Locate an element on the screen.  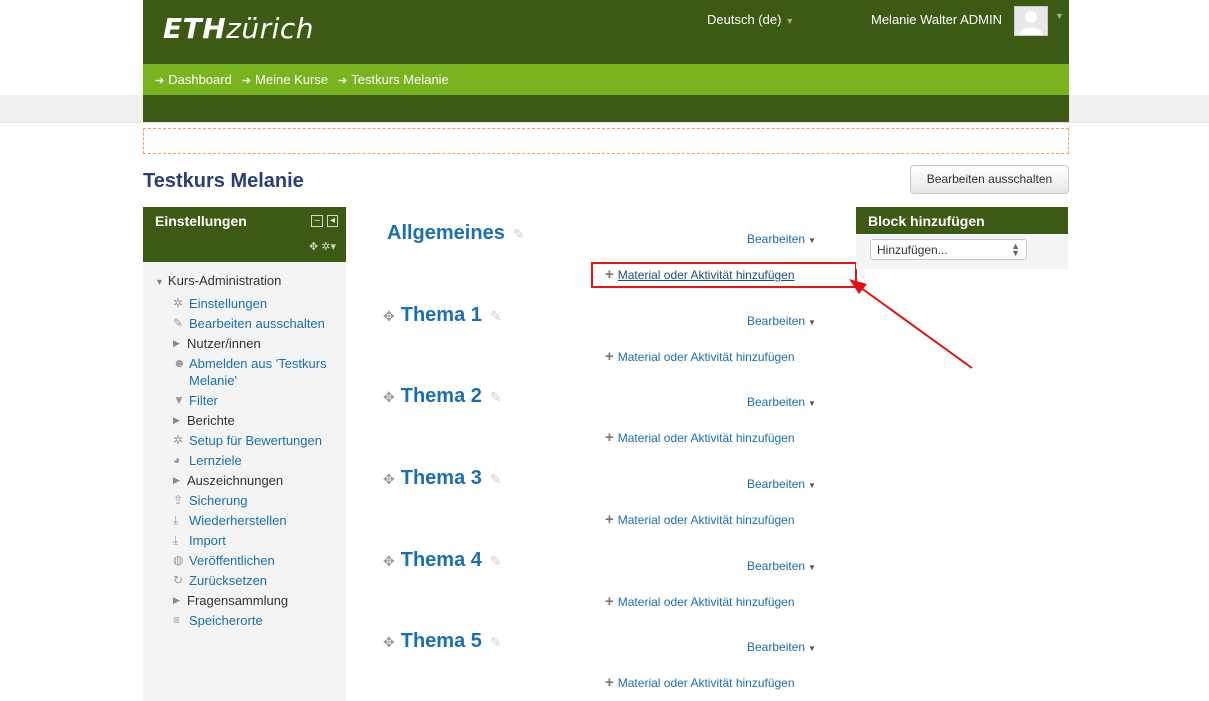
filter-icon: ▼ is located at coordinates (179, 400).